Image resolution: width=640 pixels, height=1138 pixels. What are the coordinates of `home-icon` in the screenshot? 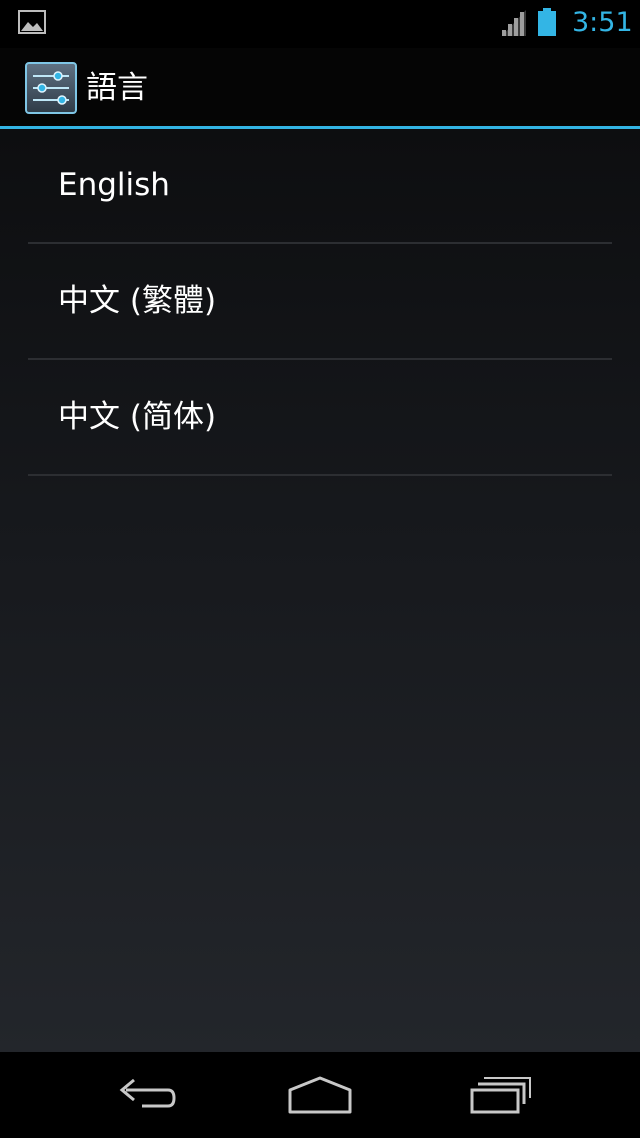 It's located at (320, 1096).